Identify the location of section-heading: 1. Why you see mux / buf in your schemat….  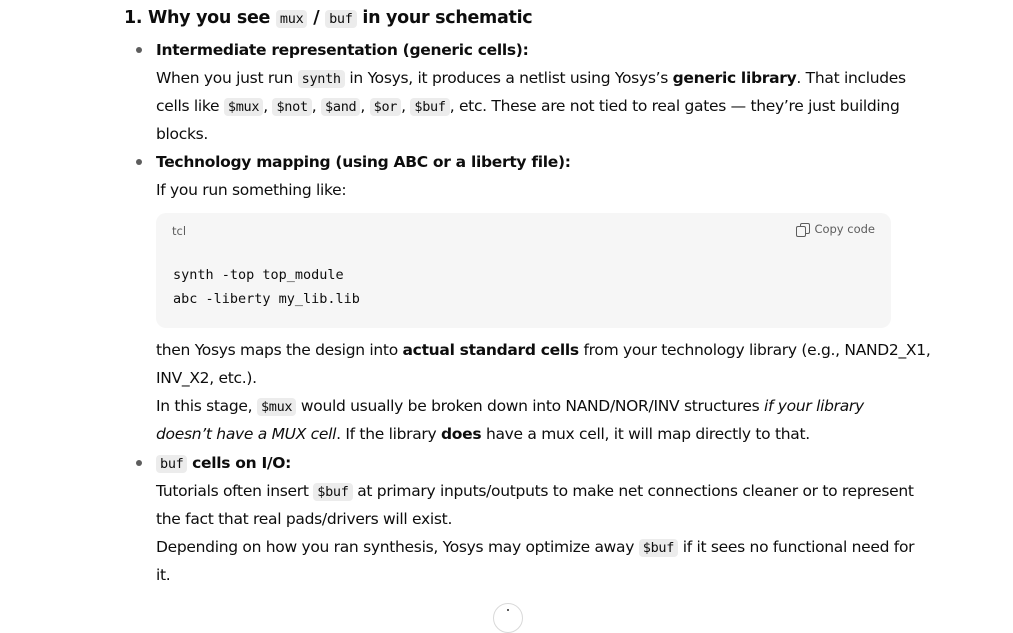
(328, 18).